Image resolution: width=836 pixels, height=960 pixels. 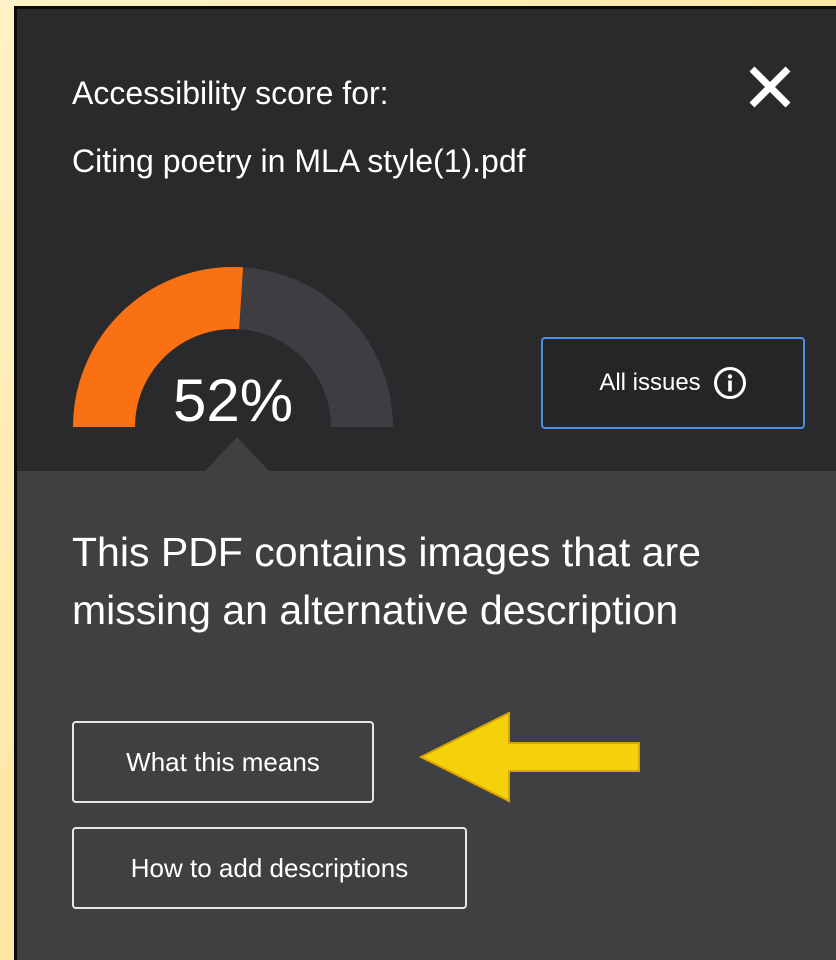 What do you see at coordinates (233, 400) in the screenshot?
I see `score-percentage: 52%` at bounding box center [233, 400].